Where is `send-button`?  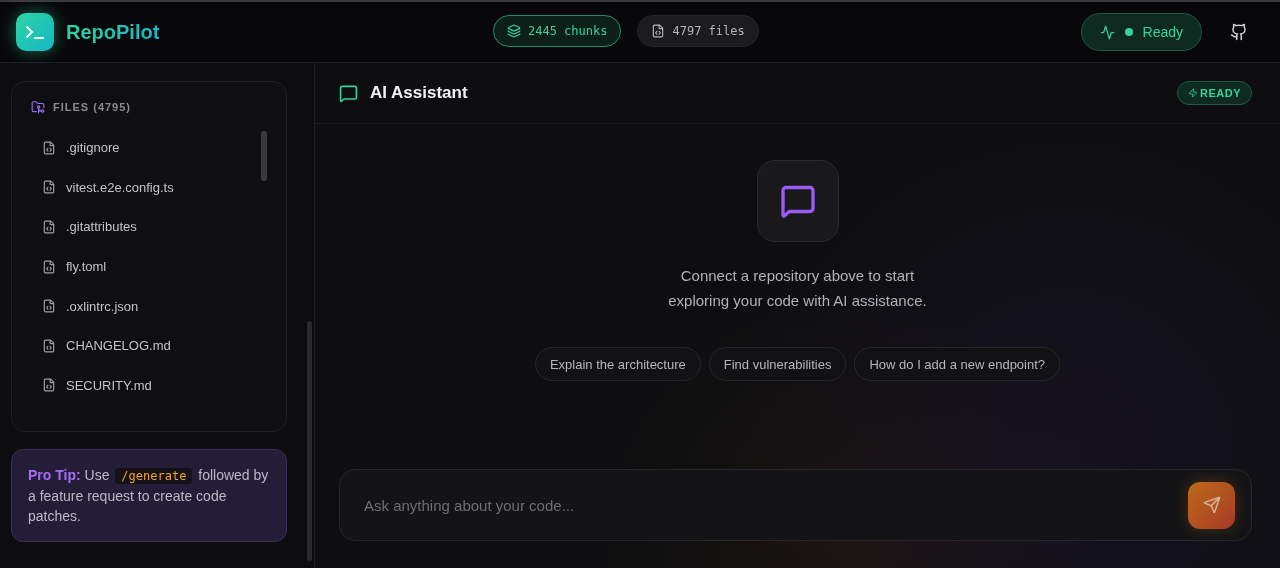
send-button is located at coordinates (1211, 505).